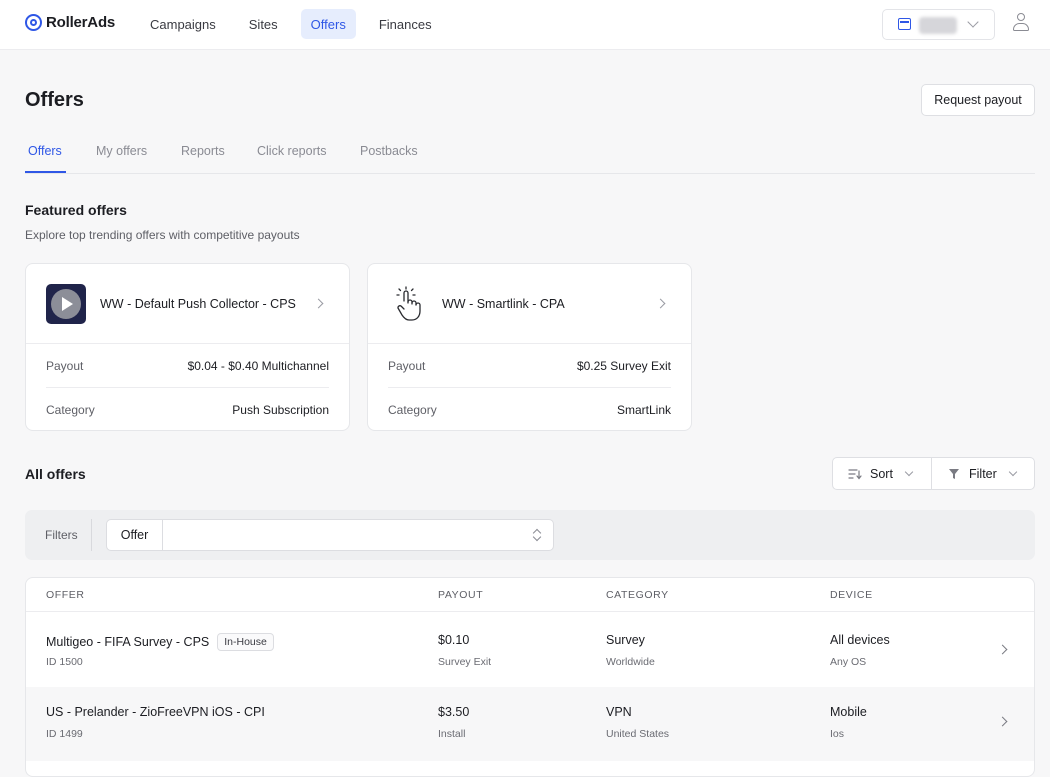  What do you see at coordinates (619, 712) in the screenshot?
I see `category-name: VPN` at bounding box center [619, 712].